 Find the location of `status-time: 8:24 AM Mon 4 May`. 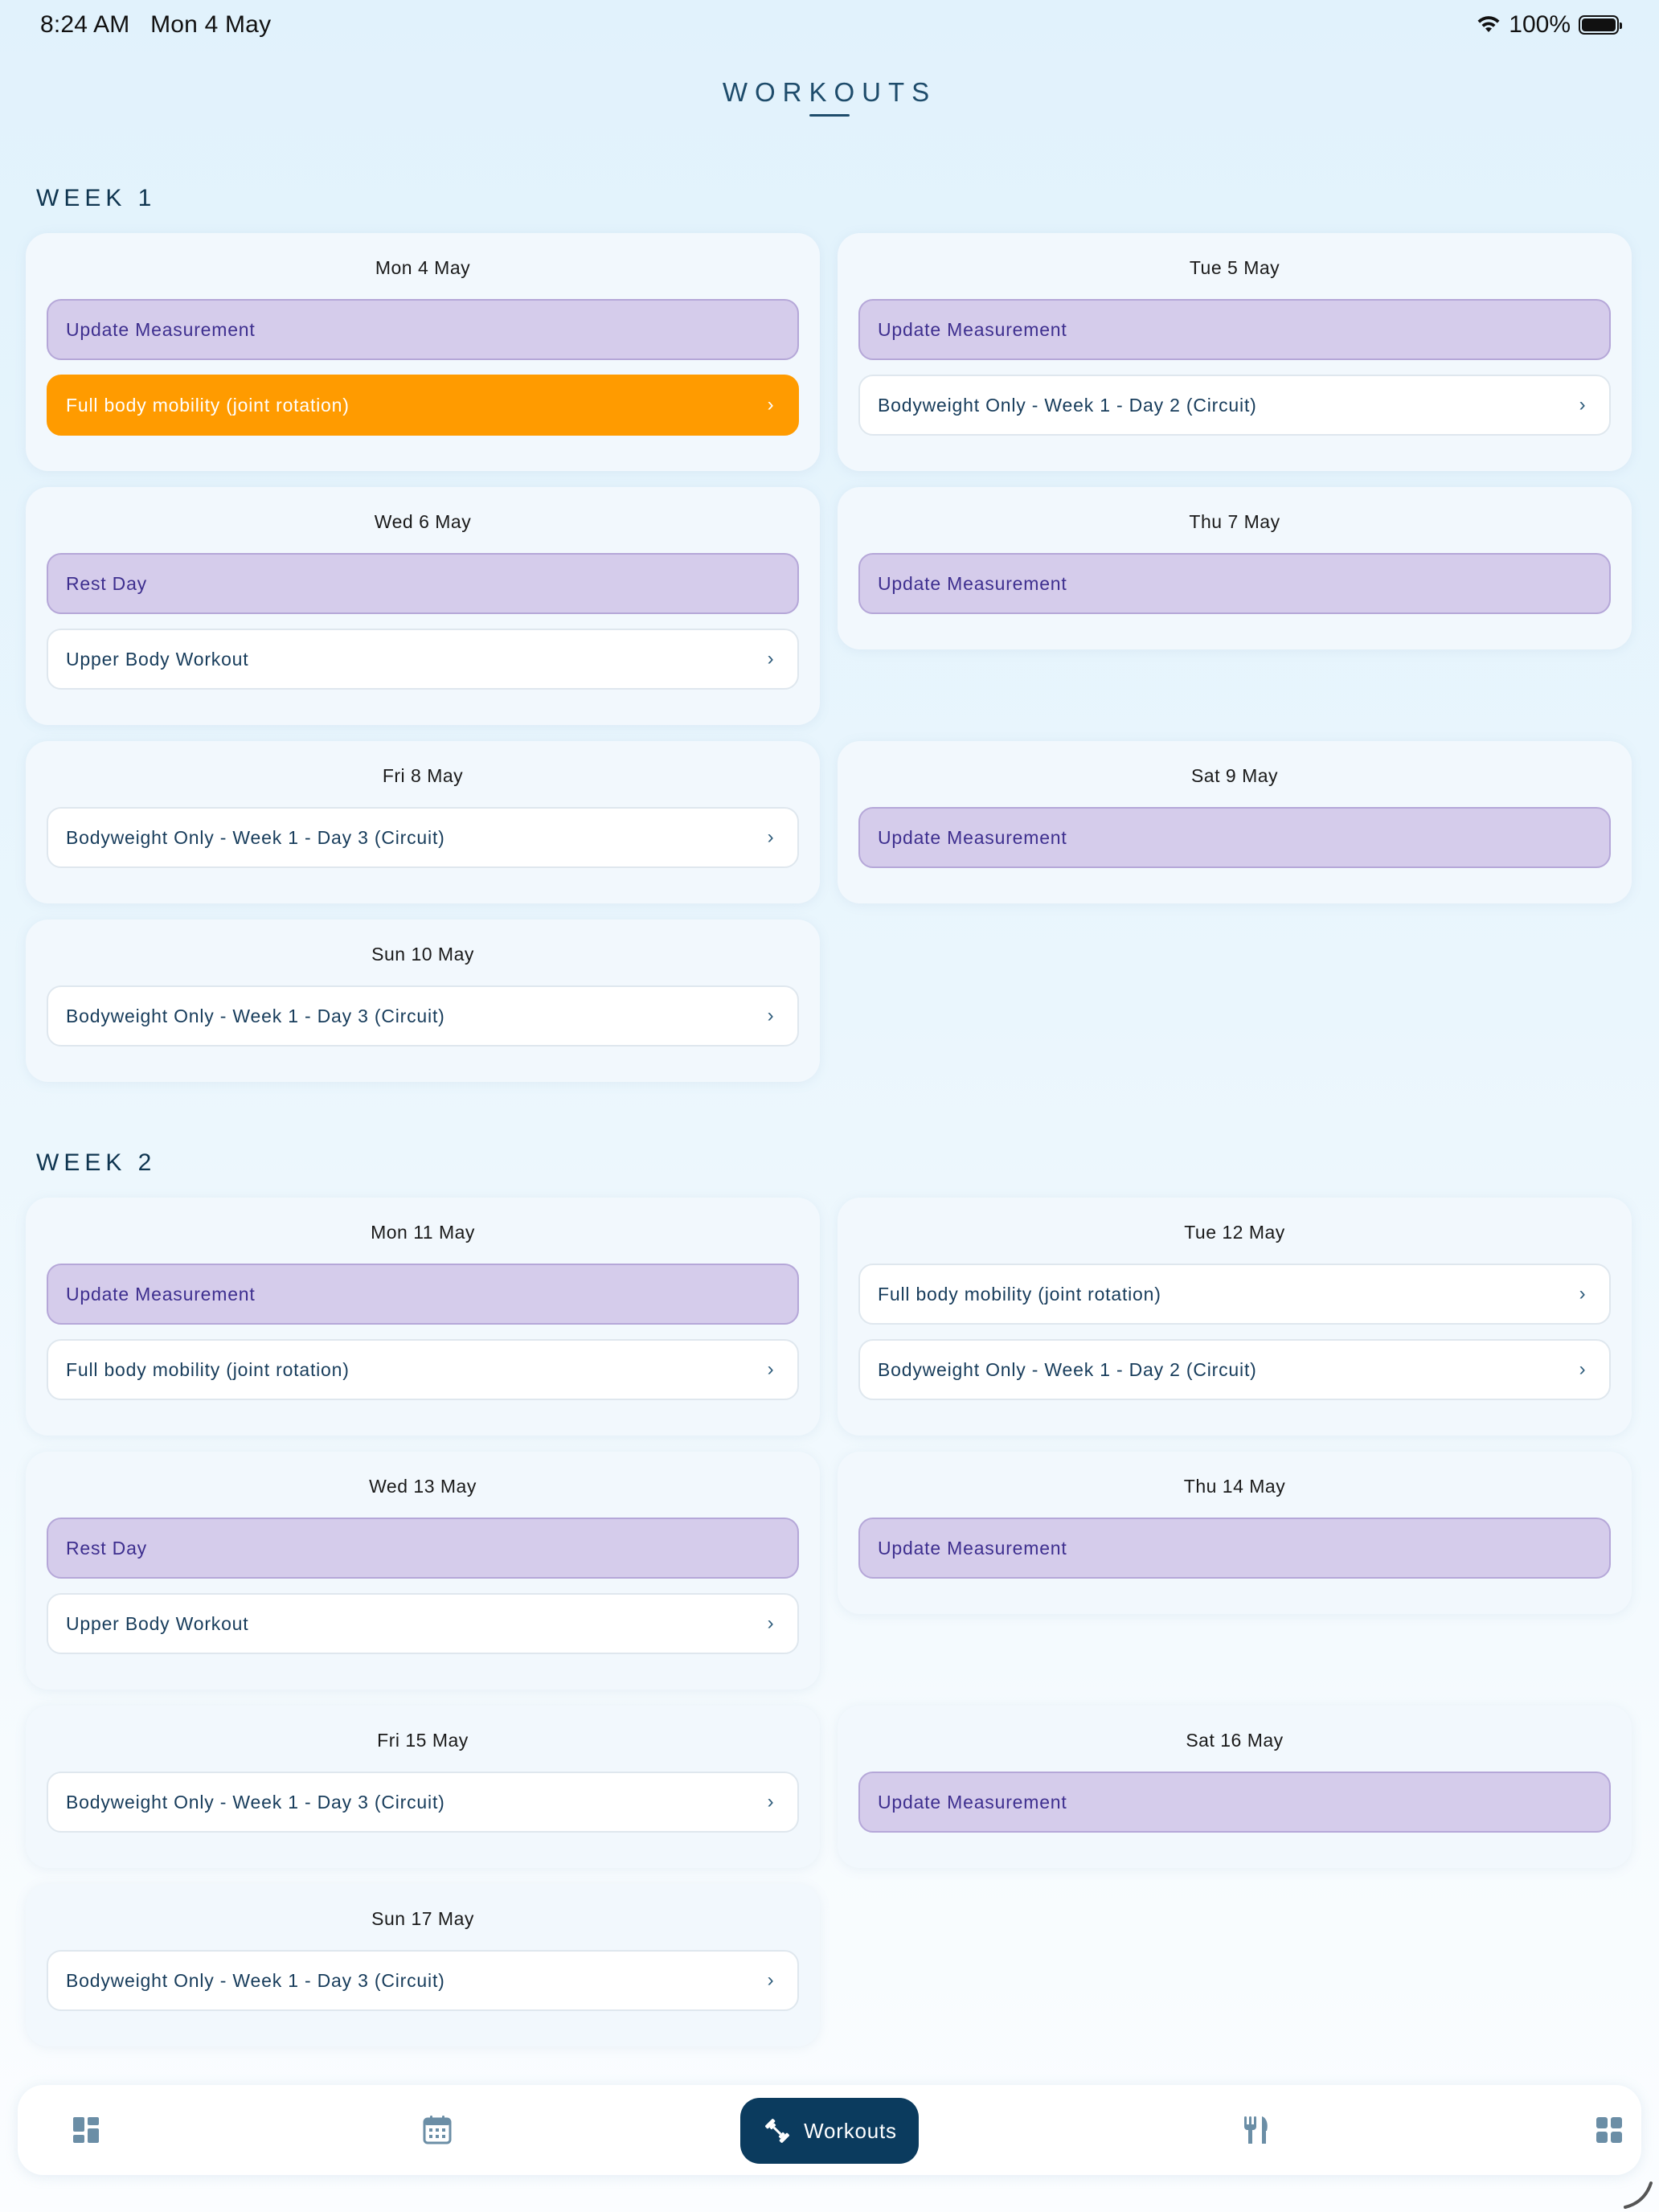

status-time: 8:24 AM Mon 4 May is located at coordinates (155, 25).